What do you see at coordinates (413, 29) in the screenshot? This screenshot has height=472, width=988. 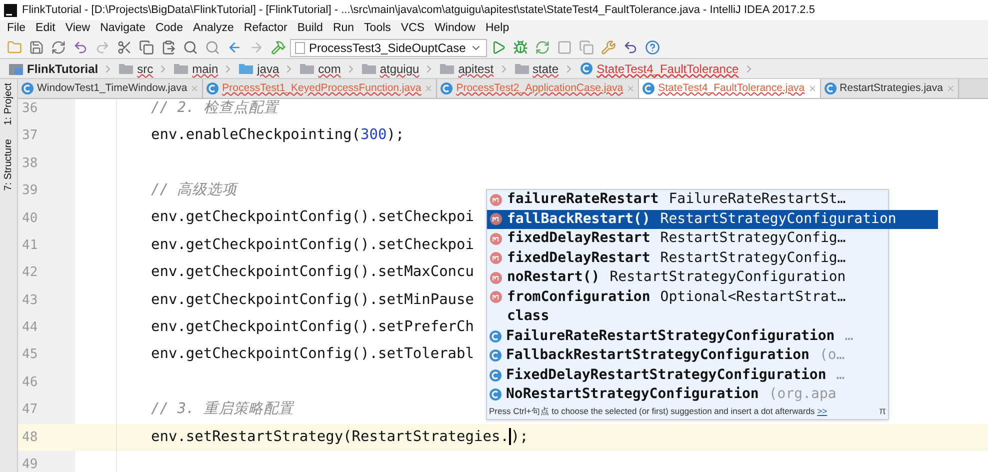 I see `menu-item: VCS` at bounding box center [413, 29].